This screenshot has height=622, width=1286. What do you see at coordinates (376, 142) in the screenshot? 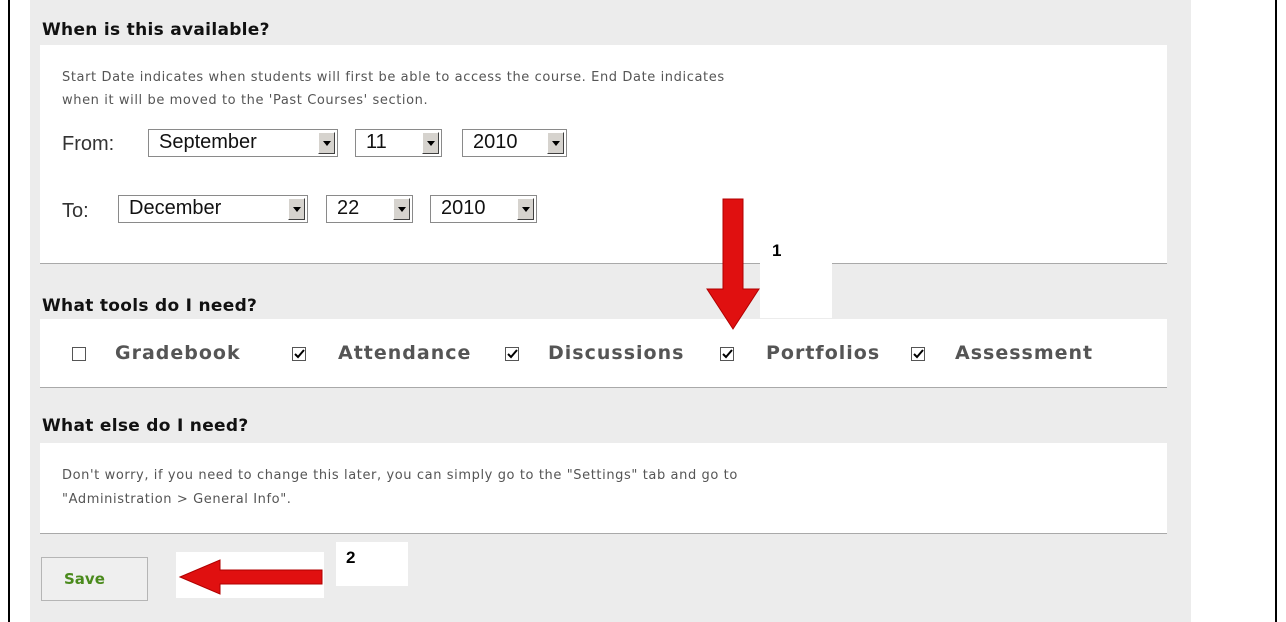
I see `from-day-value: 11` at bounding box center [376, 142].